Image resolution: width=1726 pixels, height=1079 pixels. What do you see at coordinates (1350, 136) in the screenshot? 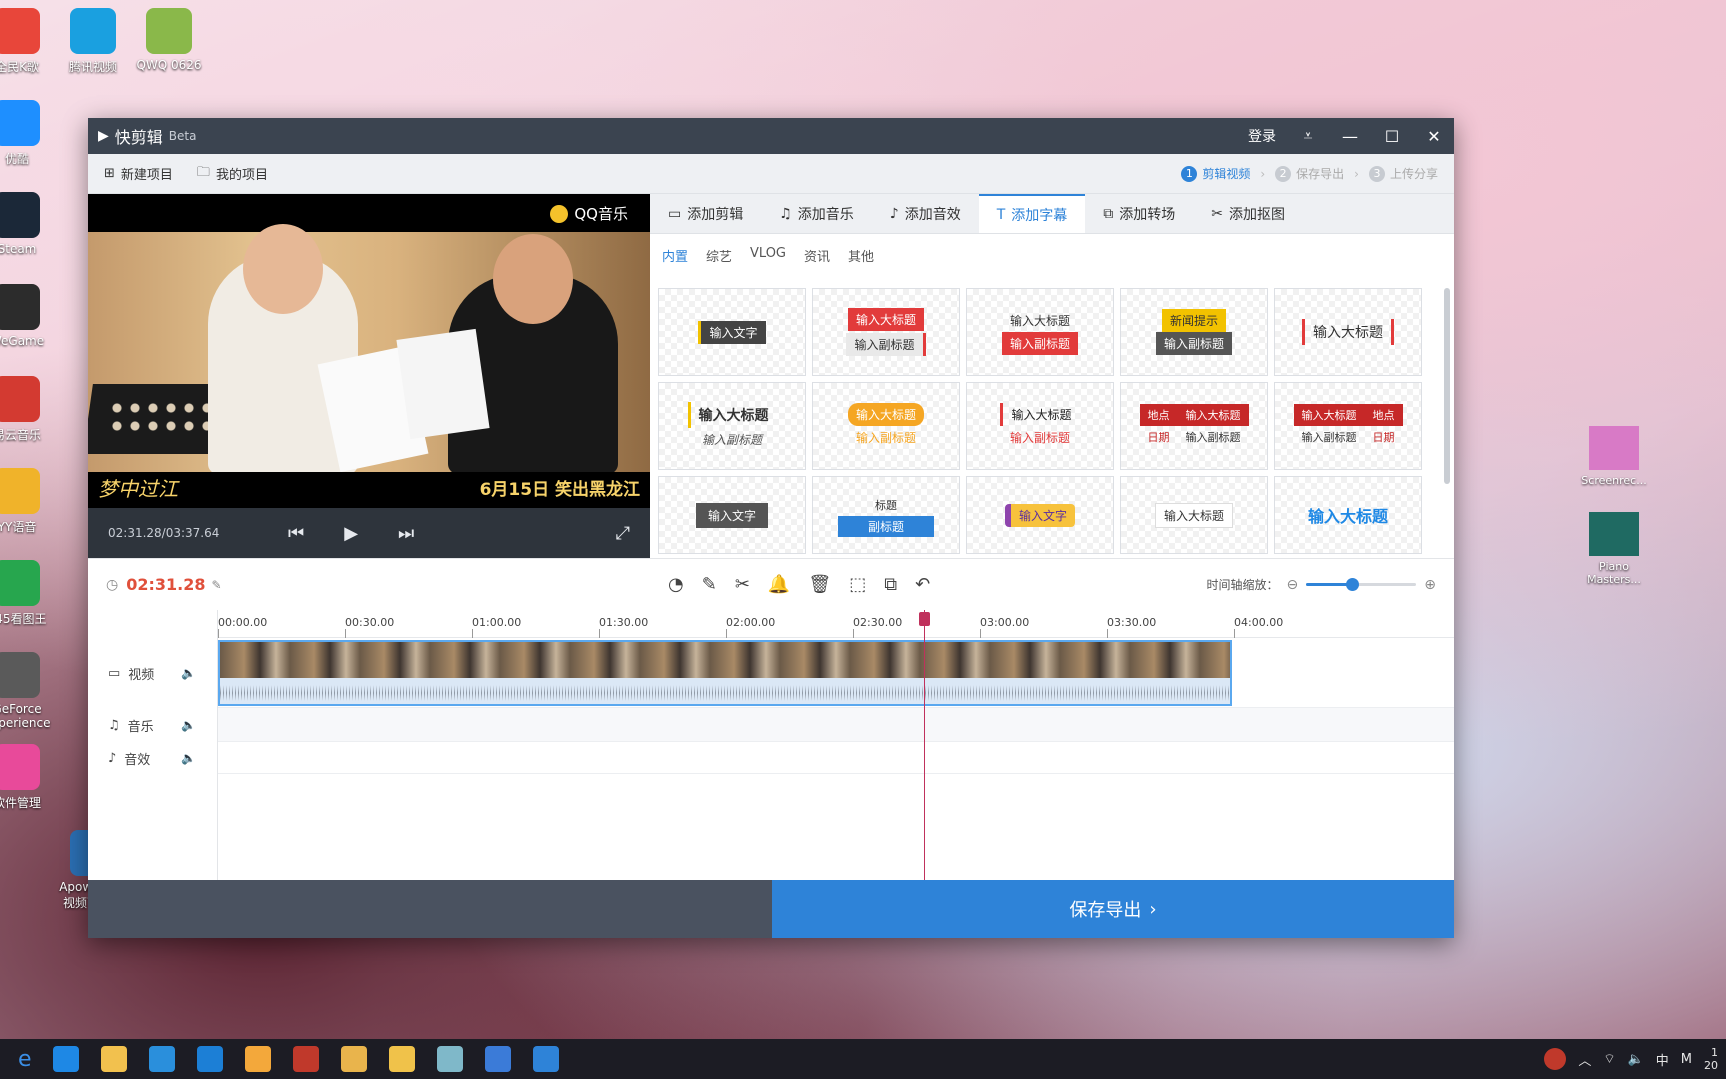
I see `minimize-button: —` at bounding box center [1350, 136].